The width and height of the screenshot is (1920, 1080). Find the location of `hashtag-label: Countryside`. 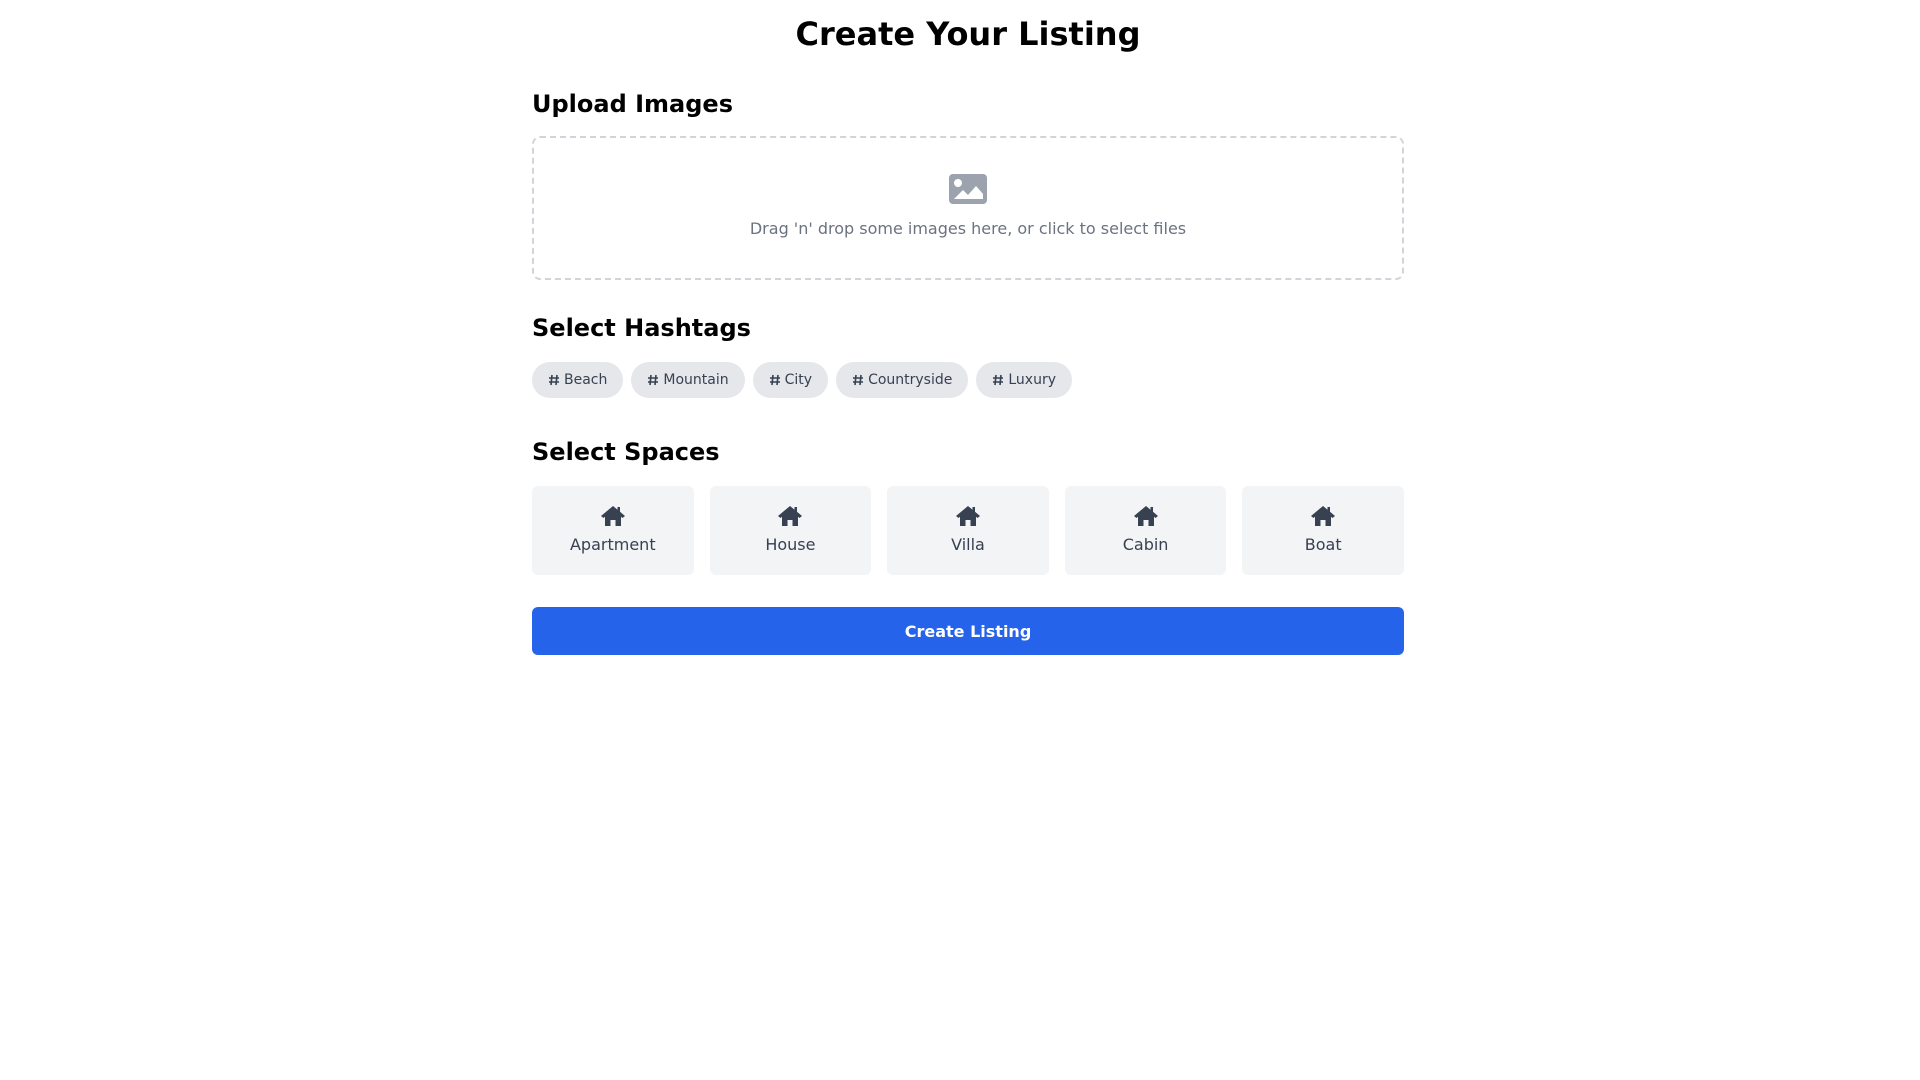

hashtag-label: Countryside is located at coordinates (910, 380).